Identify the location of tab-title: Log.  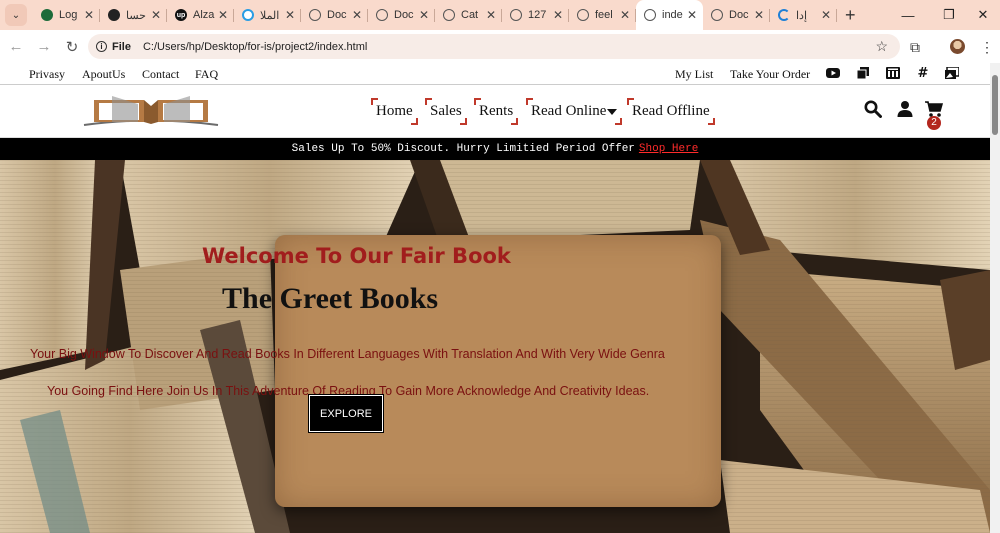
(68, 15).